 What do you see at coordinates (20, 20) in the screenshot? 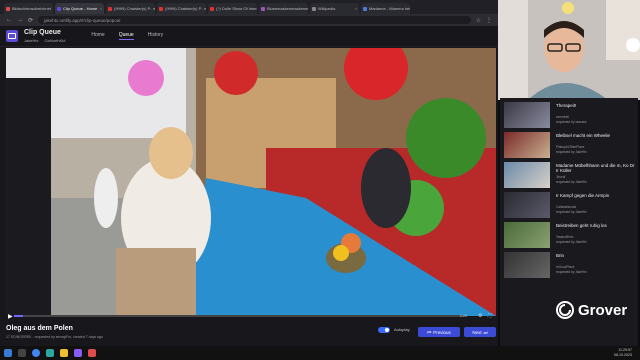
I see `forward-icon: →` at bounding box center [20, 20].